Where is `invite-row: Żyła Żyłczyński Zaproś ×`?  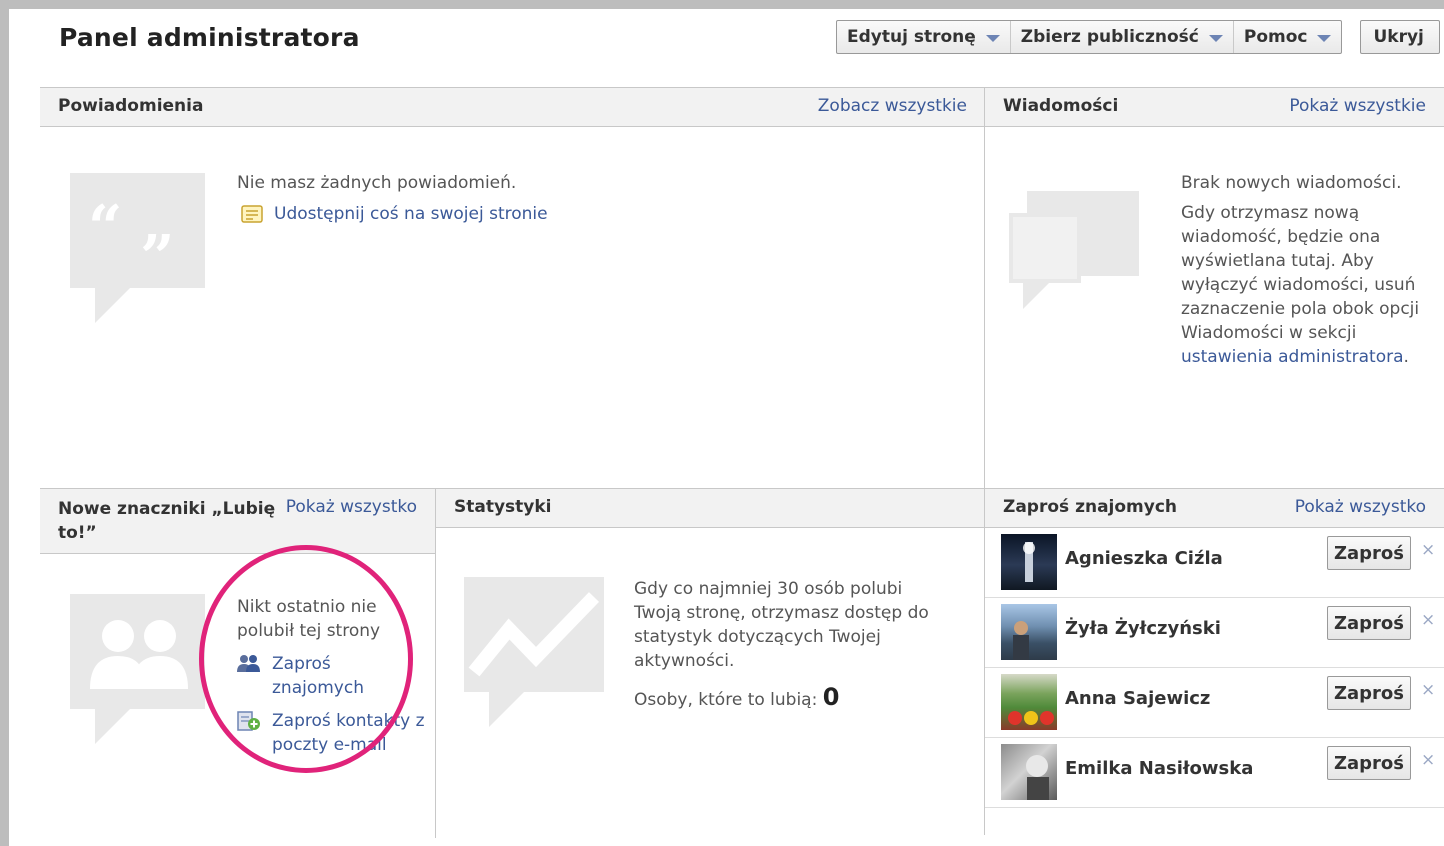 invite-row: Żyła Żyłczyński Zaproś × is located at coordinates (1214, 633).